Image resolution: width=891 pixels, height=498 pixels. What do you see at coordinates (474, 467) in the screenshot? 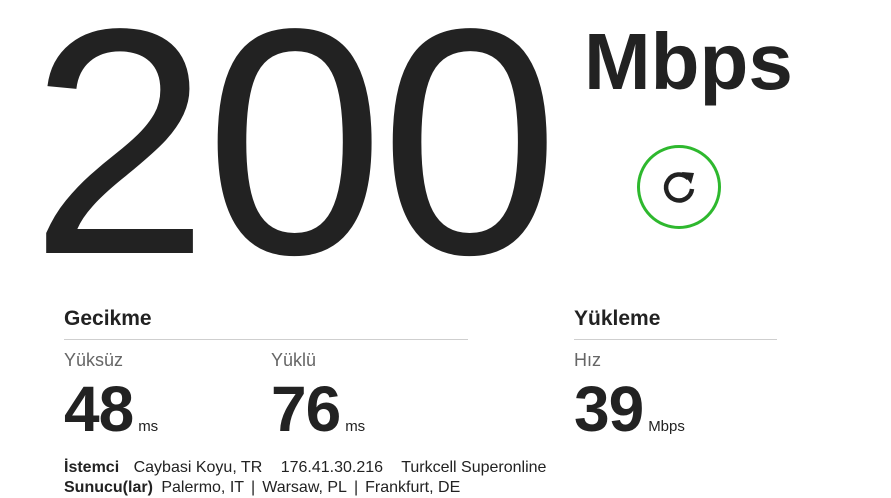
I see `client-isp: Turkcell Superonline` at bounding box center [474, 467].